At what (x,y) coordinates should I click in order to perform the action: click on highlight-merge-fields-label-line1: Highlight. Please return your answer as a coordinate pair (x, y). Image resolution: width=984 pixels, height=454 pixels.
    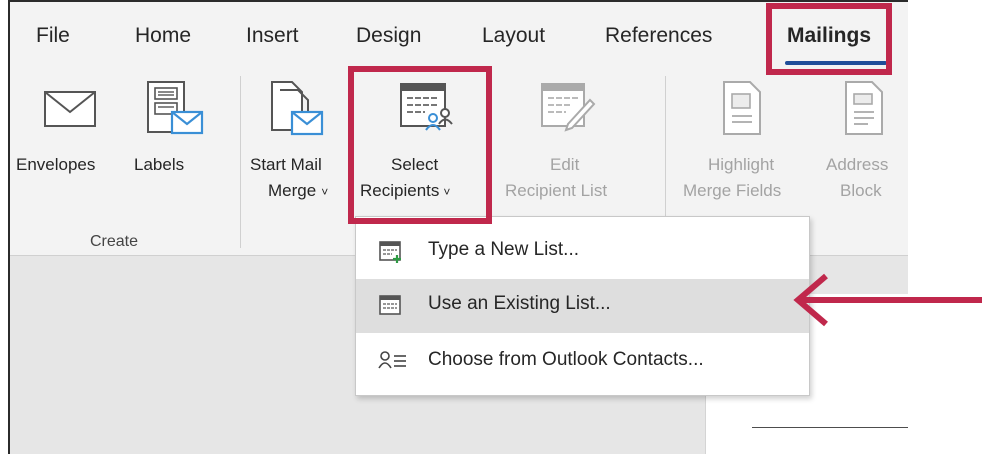
    Looking at the image, I should click on (741, 164).